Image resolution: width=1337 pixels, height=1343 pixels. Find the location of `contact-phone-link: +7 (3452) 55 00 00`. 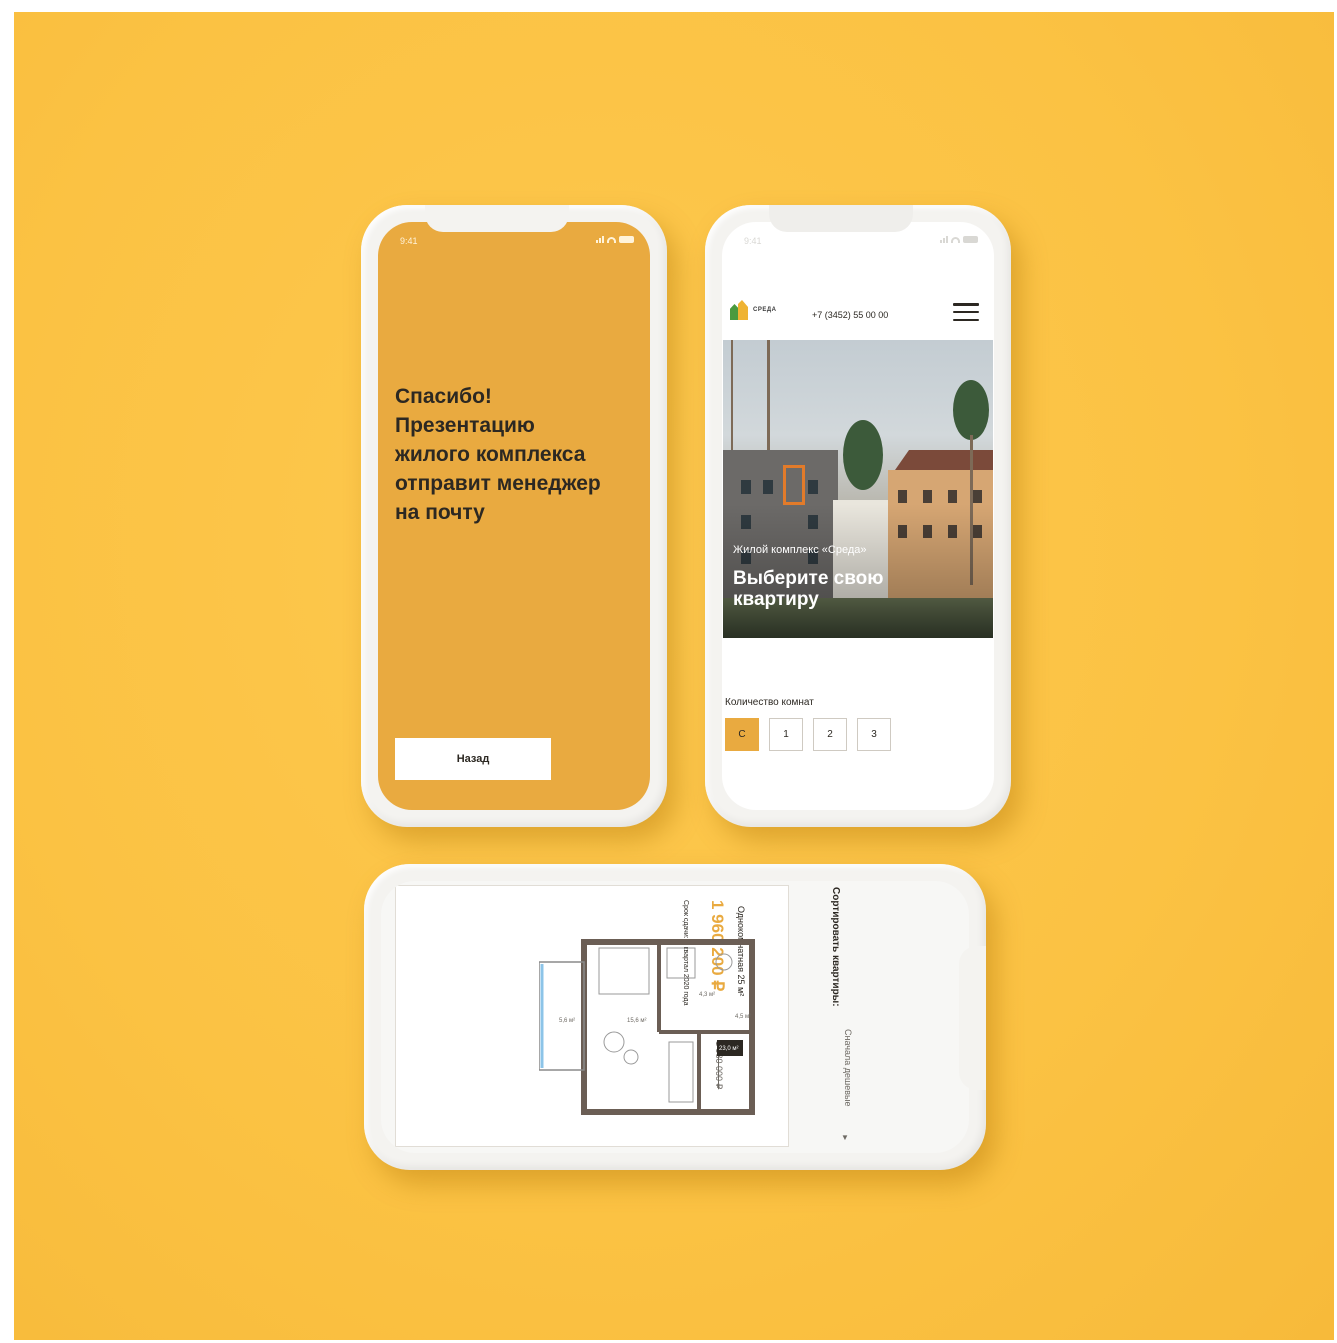

contact-phone-link: +7 (3452) 55 00 00 is located at coordinates (850, 315).